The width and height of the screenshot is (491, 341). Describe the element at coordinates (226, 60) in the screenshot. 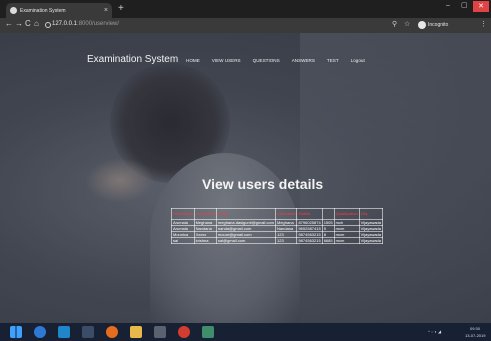

I see `nav-view-users: VIEW USERS` at that location.